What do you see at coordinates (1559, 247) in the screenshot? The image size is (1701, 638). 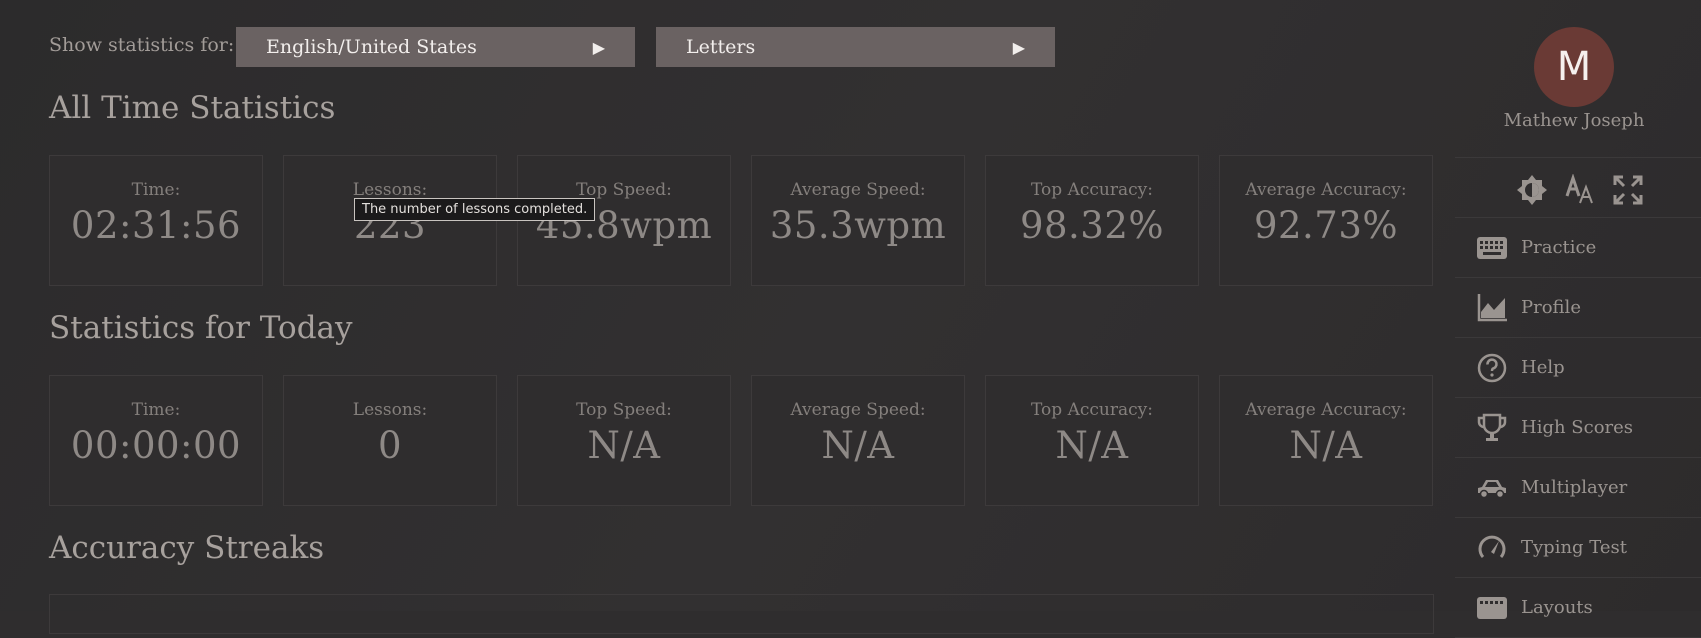 I see `sidebar-item-label: Practice` at bounding box center [1559, 247].